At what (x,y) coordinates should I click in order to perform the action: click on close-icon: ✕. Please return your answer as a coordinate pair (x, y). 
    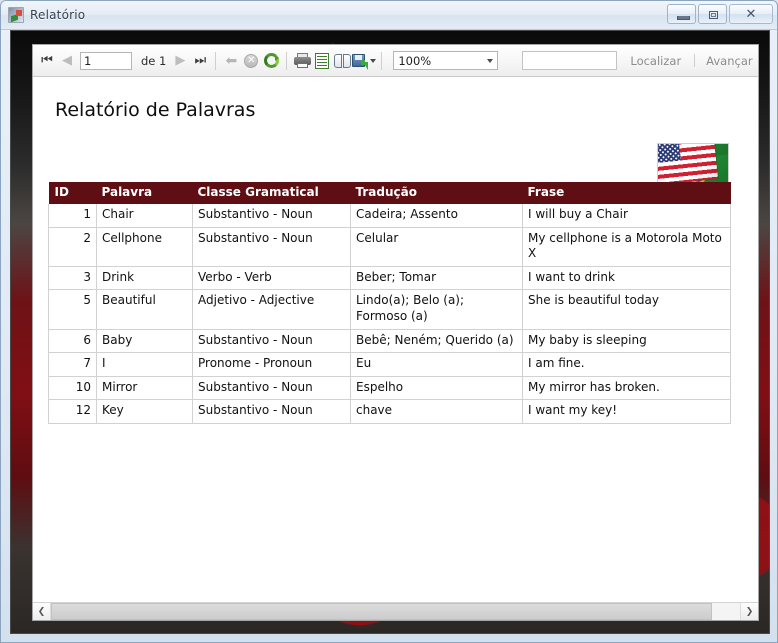
    Looking at the image, I should click on (751, 14).